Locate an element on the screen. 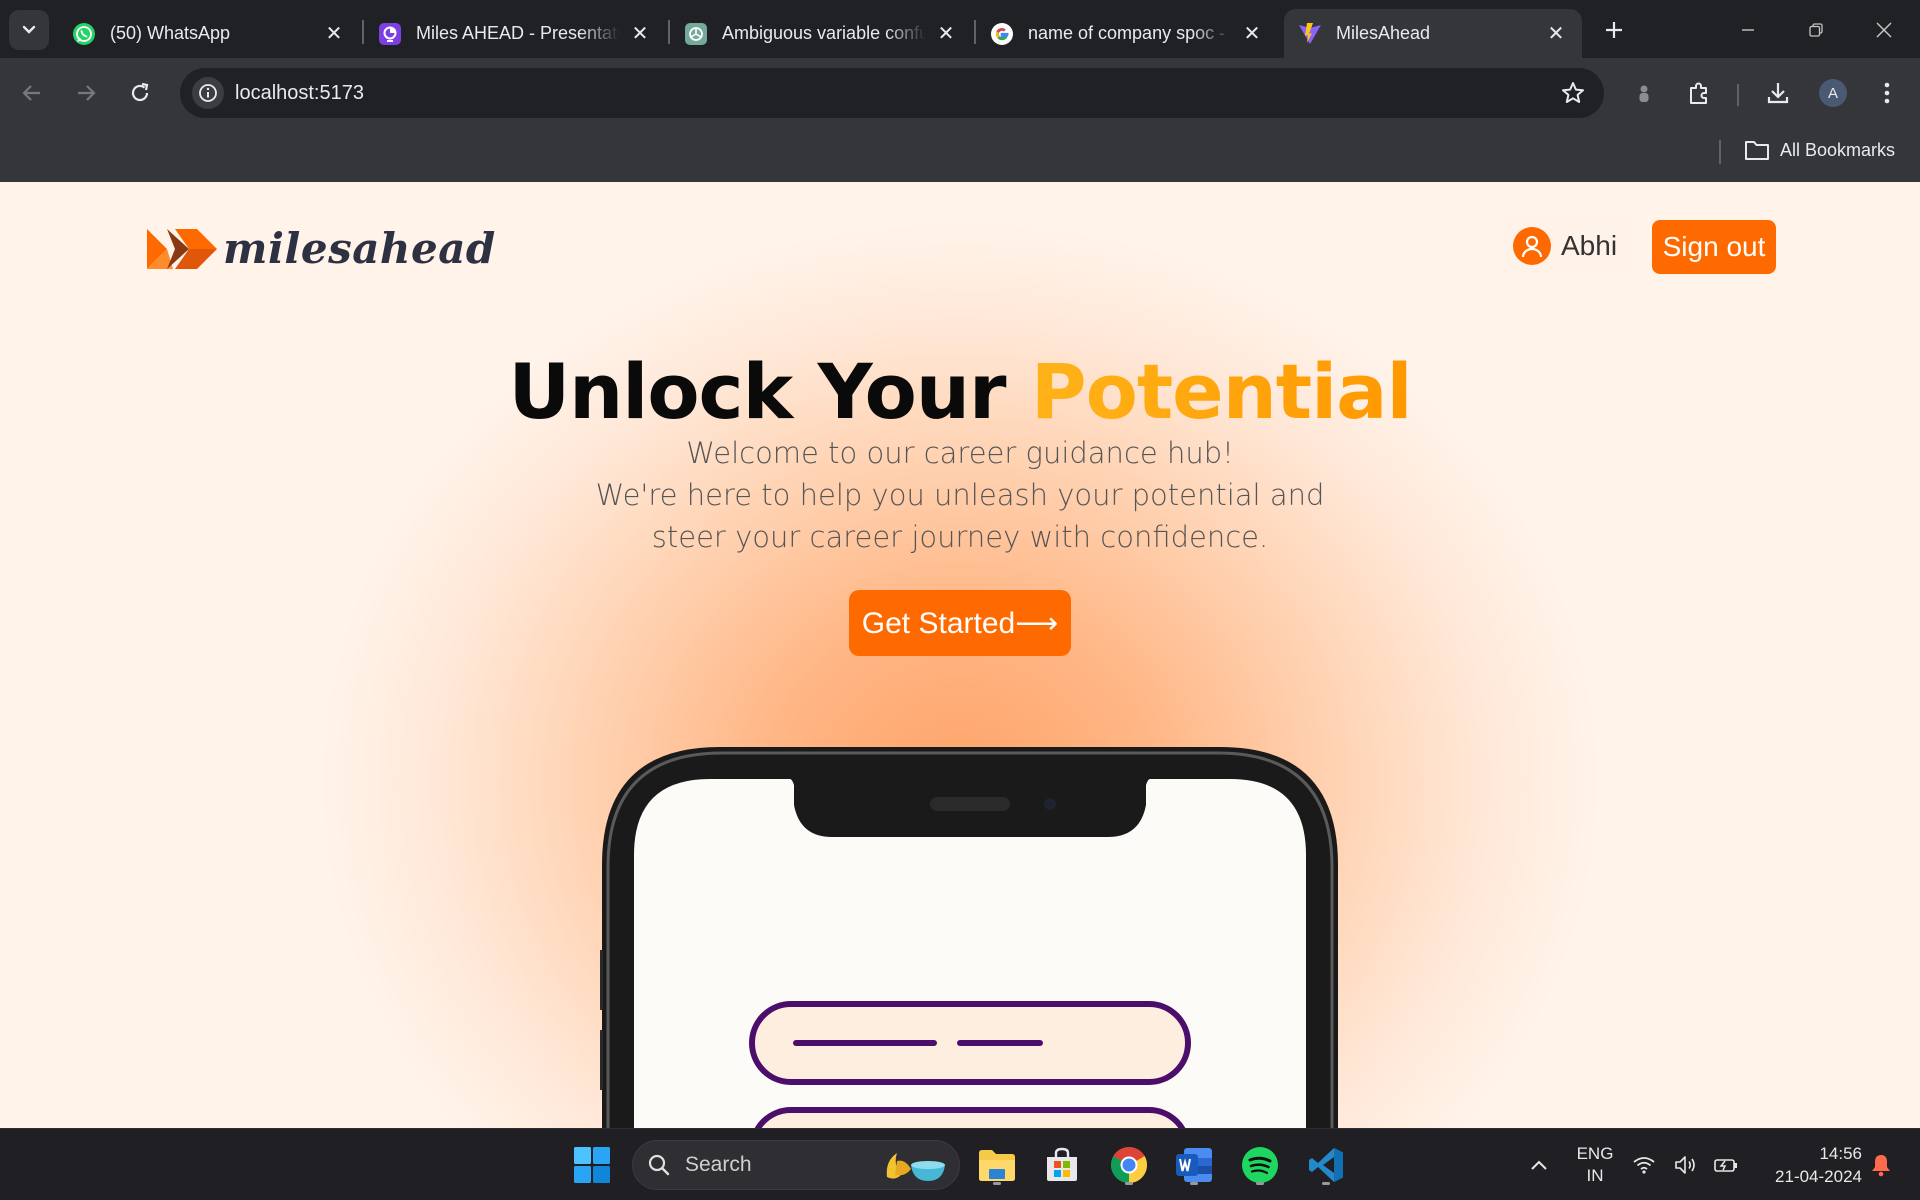 This screenshot has height=1200, width=1920. browser-toolbar: localhost:5173 A is located at coordinates (960, 93).